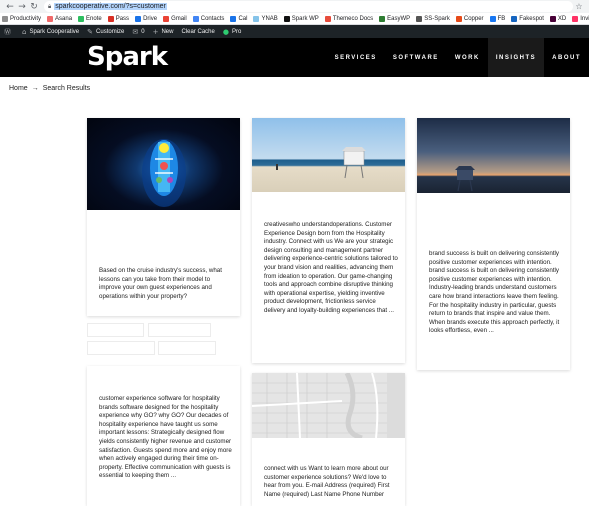 This screenshot has height=506, width=589. I want to click on bookmark-label: Enote, so click(94, 18).